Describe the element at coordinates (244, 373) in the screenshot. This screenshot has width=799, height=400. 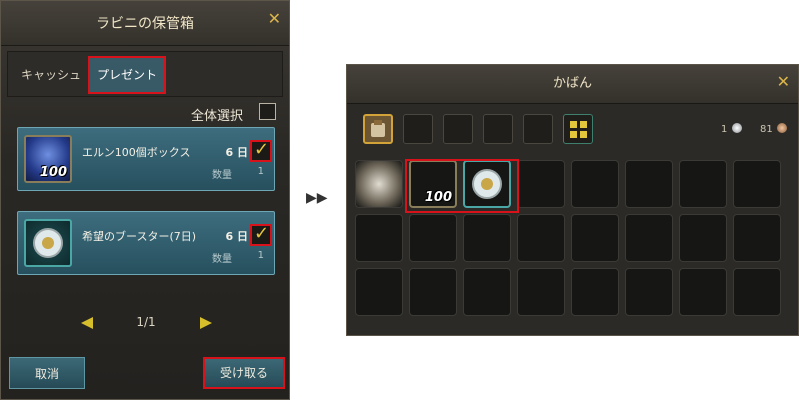
I see `receive-button: 受け取る` at that location.